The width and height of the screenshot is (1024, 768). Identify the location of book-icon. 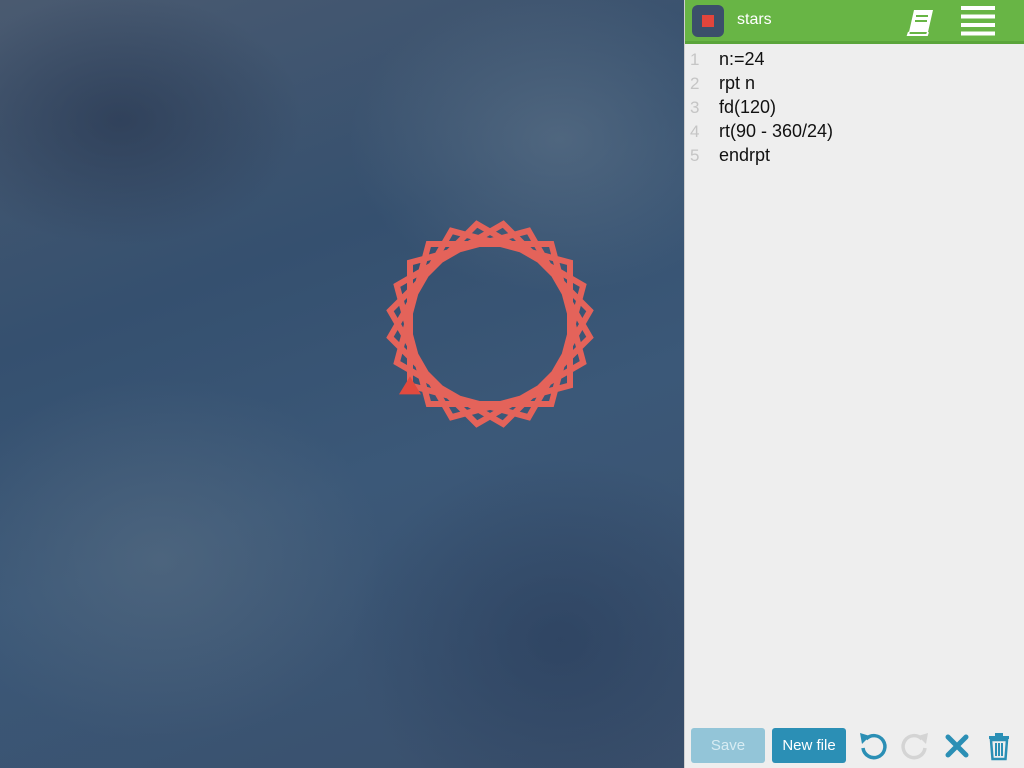
(921, 22).